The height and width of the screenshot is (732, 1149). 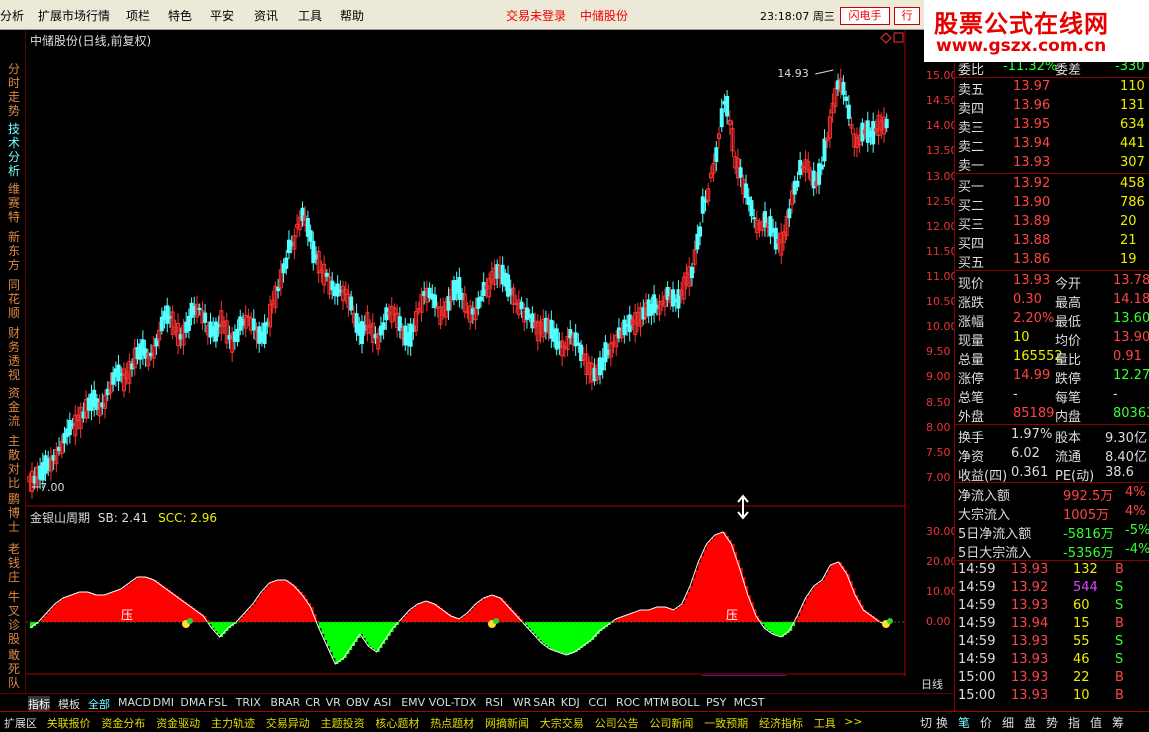 What do you see at coordinates (628, 702) in the screenshot?
I see `indicator-tab-20: ROC` at bounding box center [628, 702].